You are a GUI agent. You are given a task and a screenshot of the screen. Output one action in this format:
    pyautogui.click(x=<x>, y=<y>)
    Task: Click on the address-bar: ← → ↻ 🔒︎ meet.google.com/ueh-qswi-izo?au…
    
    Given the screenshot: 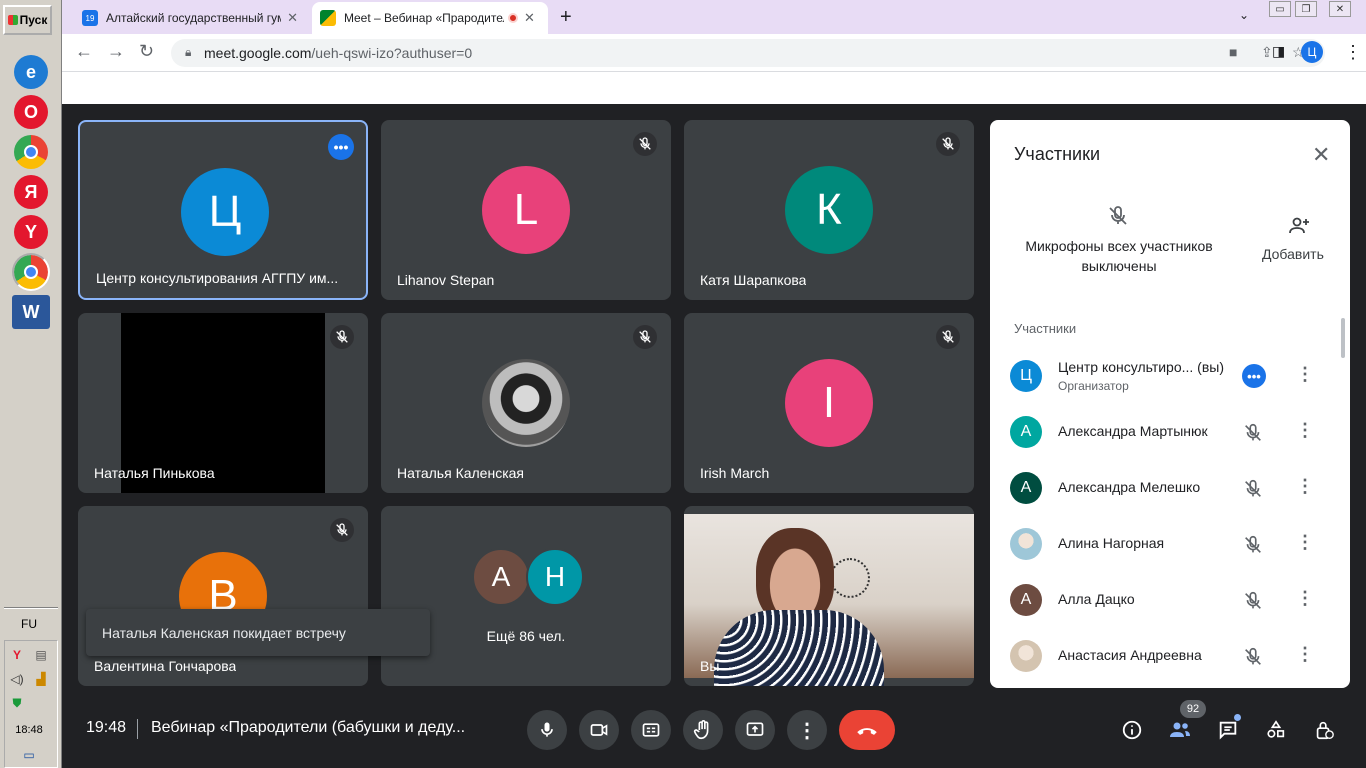 What is the action you would take?
    pyautogui.click(x=714, y=53)
    